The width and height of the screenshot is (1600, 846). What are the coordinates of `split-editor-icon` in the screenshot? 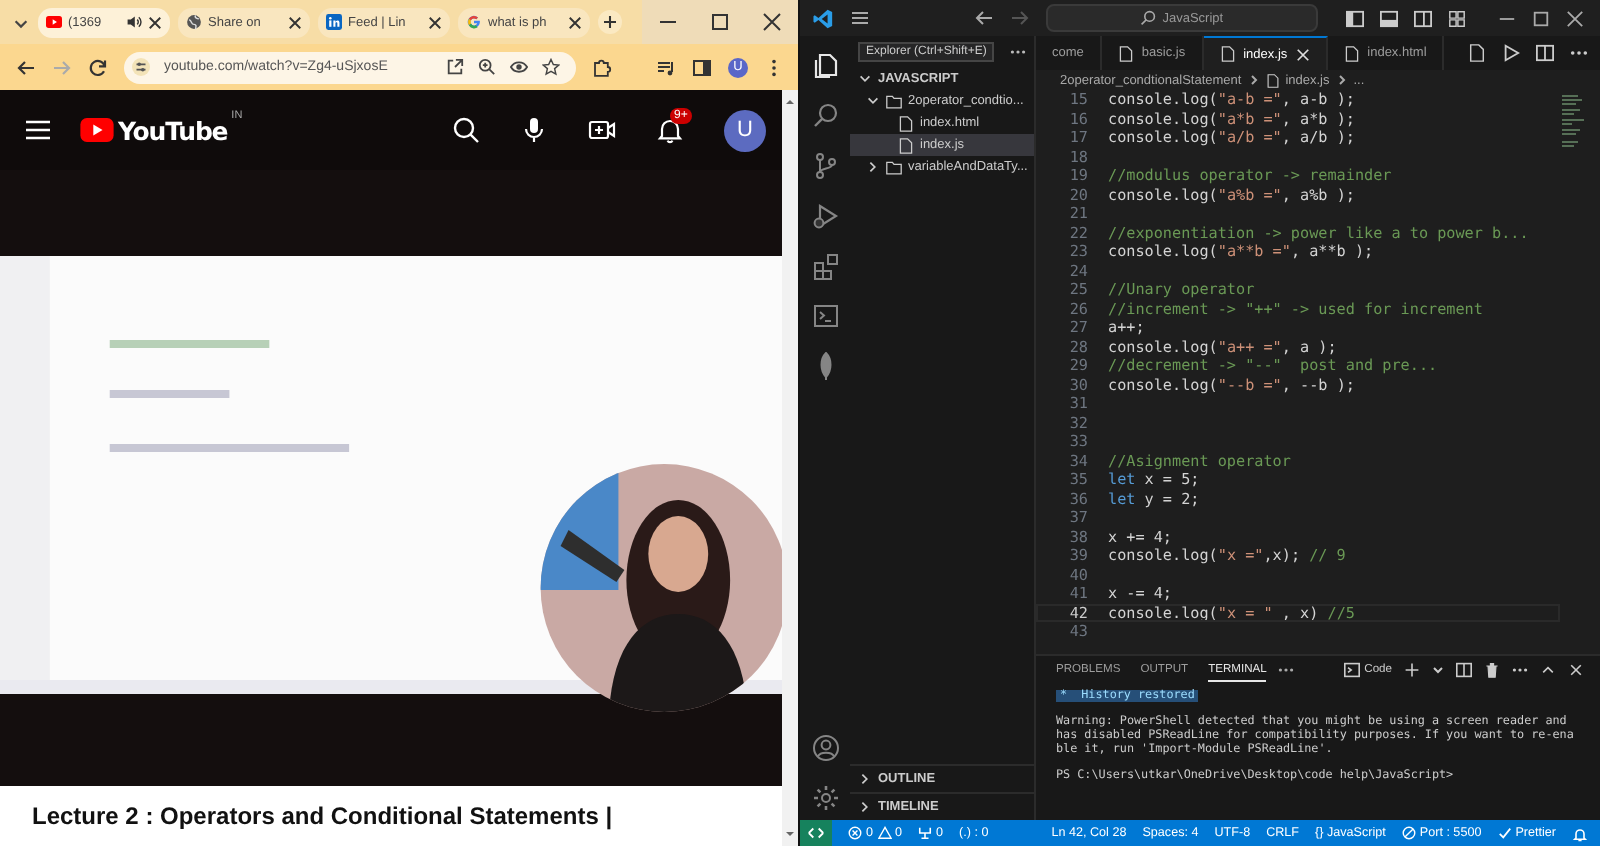 It's located at (1545, 53).